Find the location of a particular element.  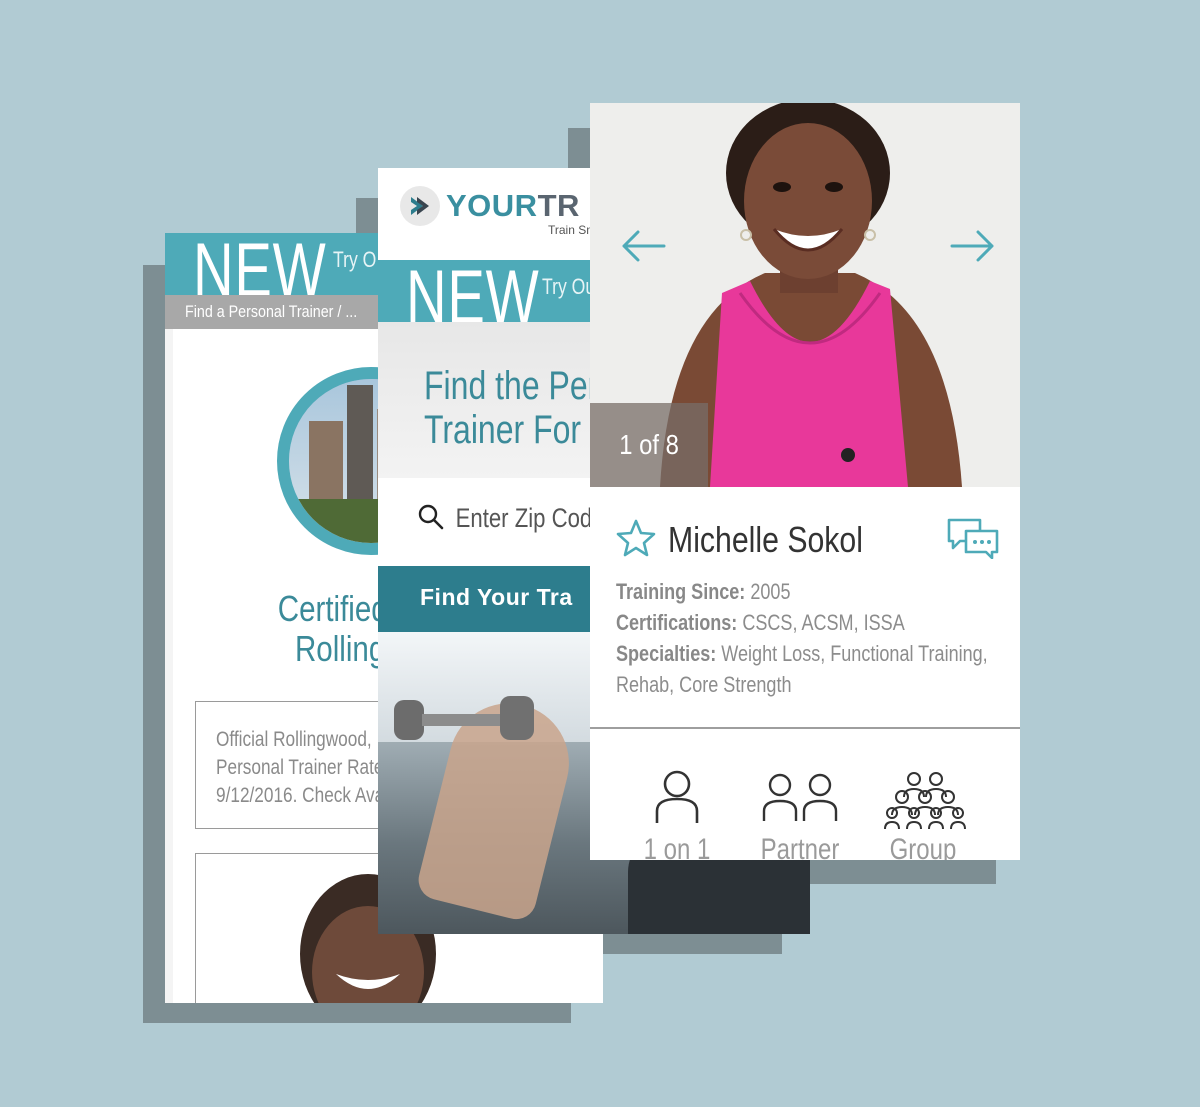

site-logo: YOURTR is located at coordinates (513, 206).